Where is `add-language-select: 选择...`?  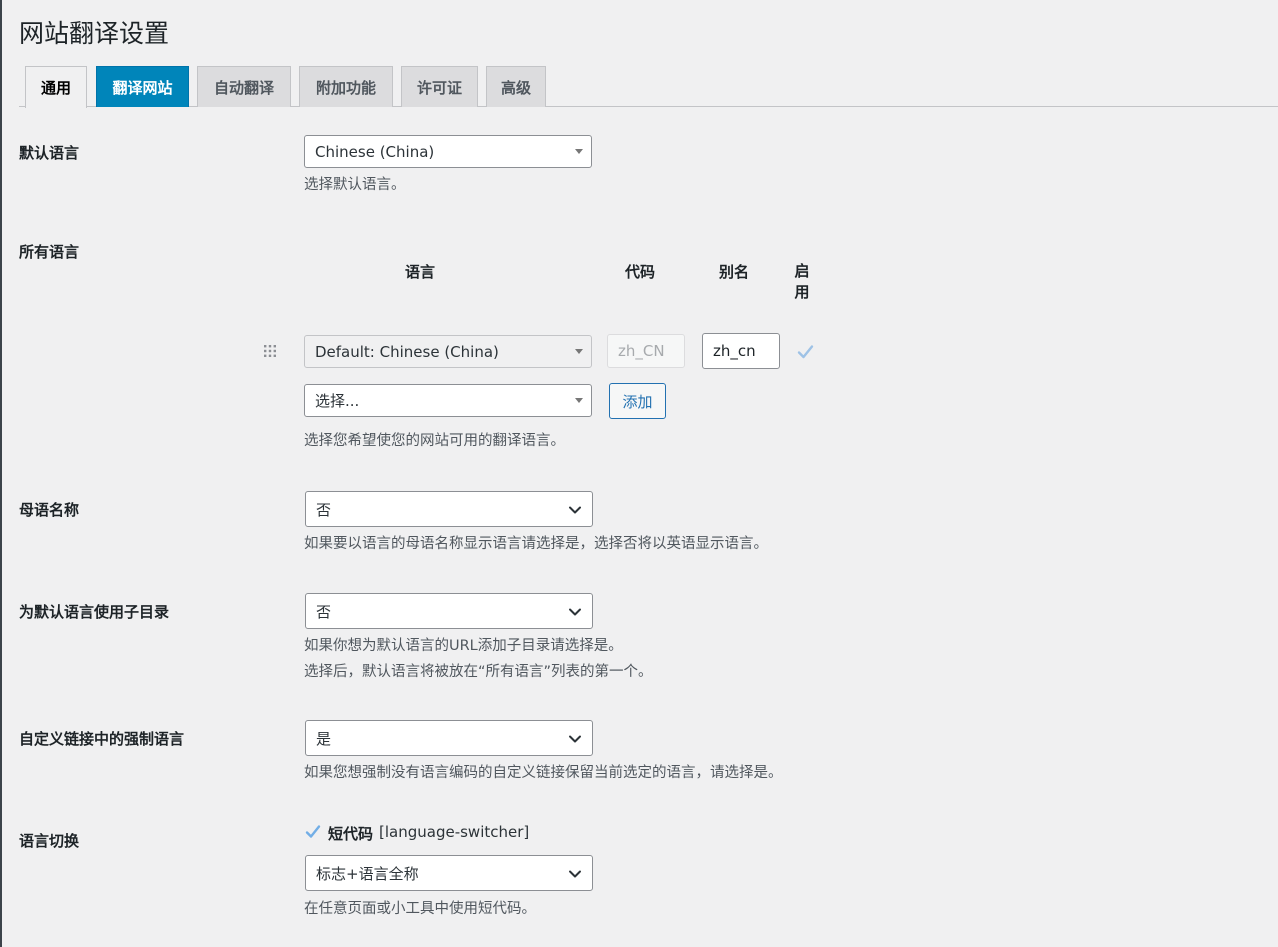
add-language-select: 选择... is located at coordinates (448, 400).